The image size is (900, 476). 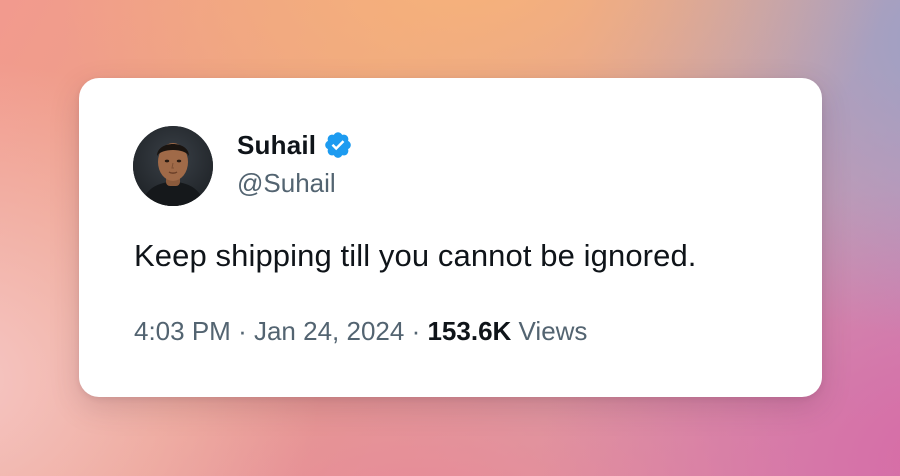 What do you see at coordinates (286, 183) in the screenshot?
I see `author-handle: @Suhail` at bounding box center [286, 183].